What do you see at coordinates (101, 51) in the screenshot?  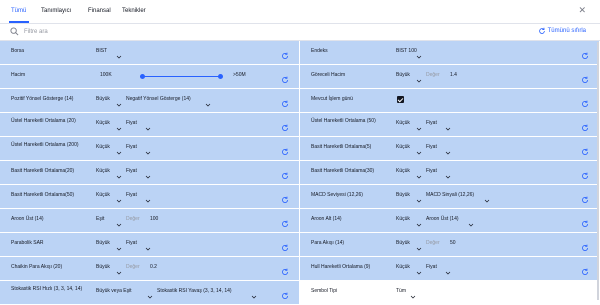 I see `condition-select: BIST` at bounding box center [101, 51].